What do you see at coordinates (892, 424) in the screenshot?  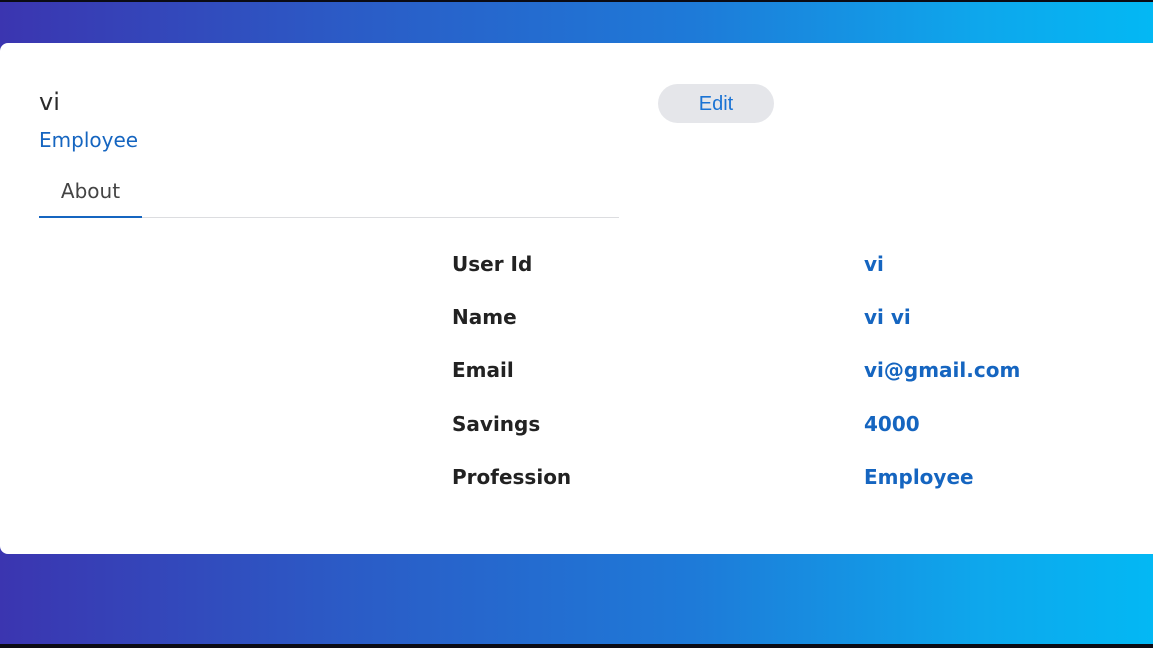 I see `detail-value: 4000` at bounding box center [892, 424].